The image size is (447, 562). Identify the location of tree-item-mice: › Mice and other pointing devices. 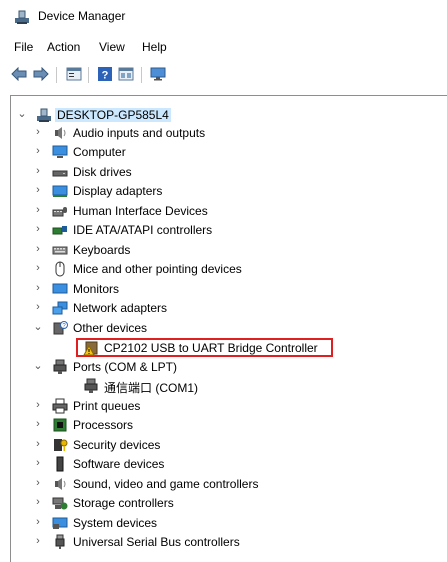
(226, 268).